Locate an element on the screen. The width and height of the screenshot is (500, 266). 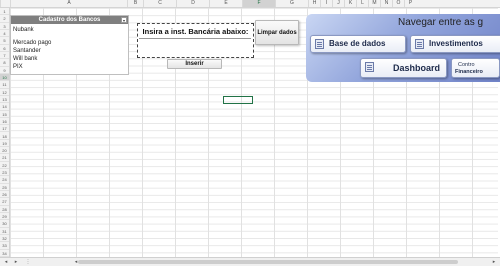
bank-table-header: Cadastro dos Bancos is located at coordinates (69, 20).